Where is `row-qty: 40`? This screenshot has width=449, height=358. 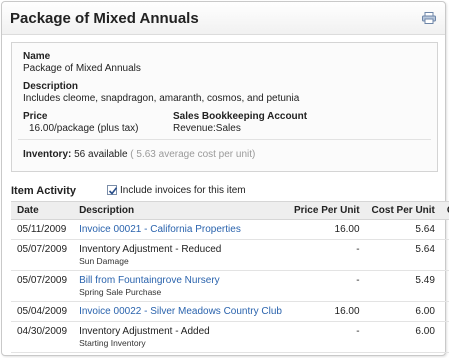
row-qty: 40 is located at coordinates (444, 311).